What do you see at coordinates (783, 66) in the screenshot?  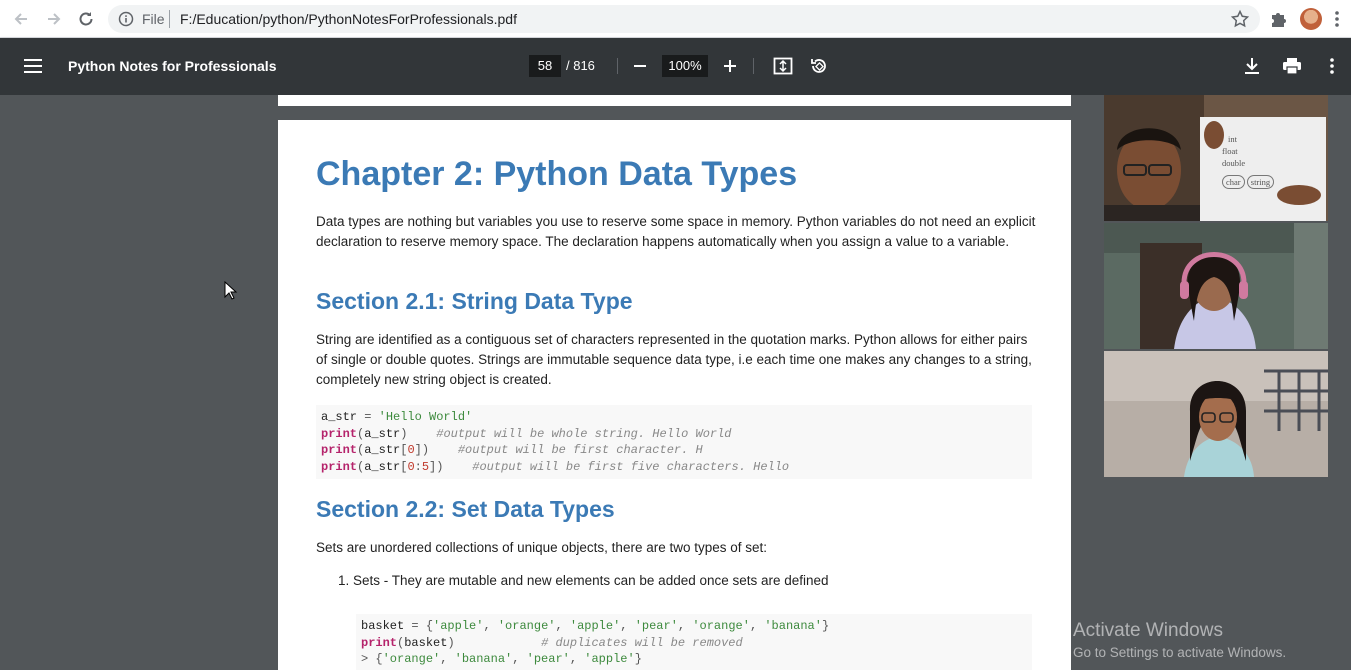 I see `fit-to-page-icon` at bounding box center [783, 66].